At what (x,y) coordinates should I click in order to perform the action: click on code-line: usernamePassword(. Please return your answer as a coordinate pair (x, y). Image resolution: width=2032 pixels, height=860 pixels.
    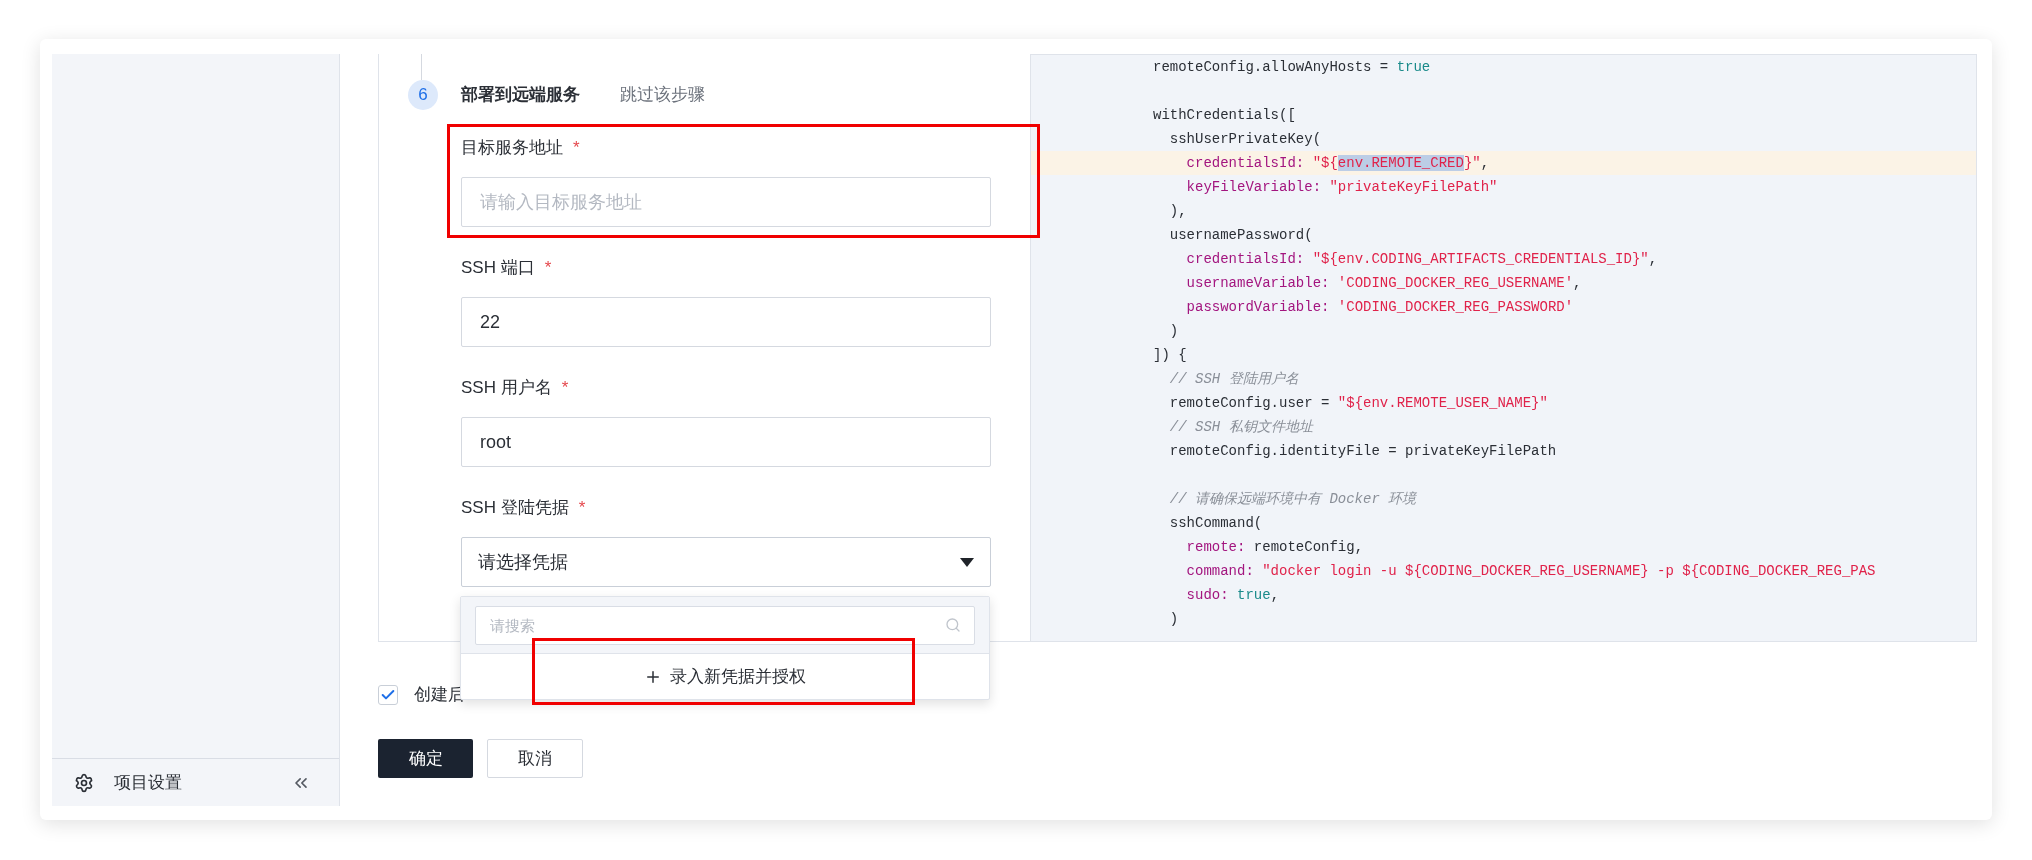
    Looking at the image, I should click on (1241, 235).